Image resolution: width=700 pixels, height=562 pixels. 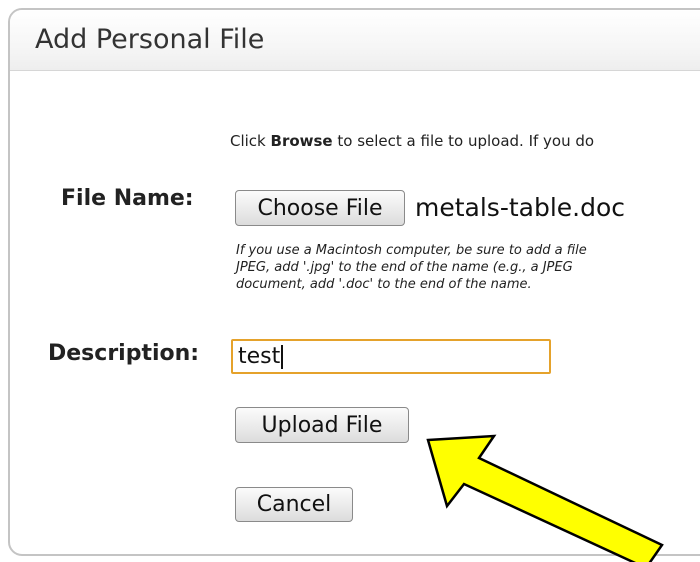 What do you see at coordinates (520, 207) in the screenshot?
I see `selected-file-name: metals-table.doc` at bounding box center [520, 207].